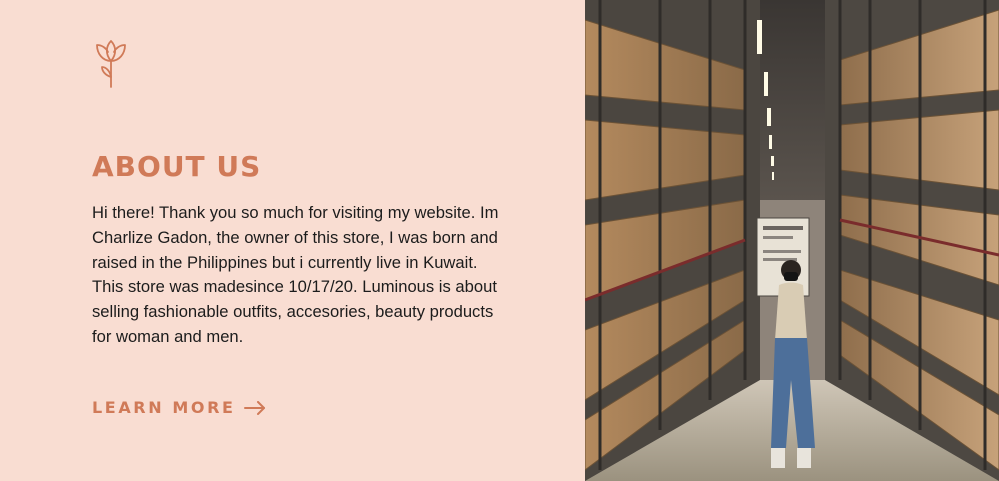 This screenshot has width=999, height=481. I want to click on learn-more-link: LEARN MORE, so click(179, 407).